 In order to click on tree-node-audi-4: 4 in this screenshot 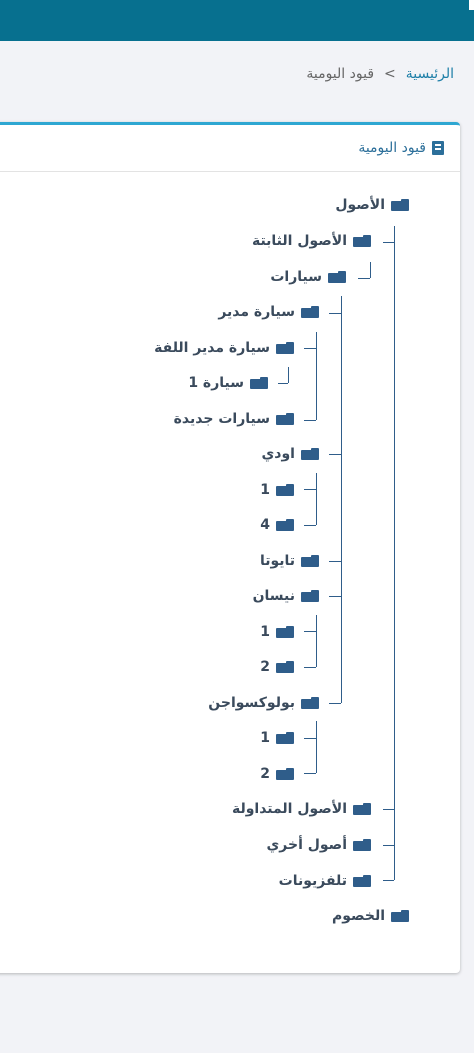, I will do `click(277, 525)`.